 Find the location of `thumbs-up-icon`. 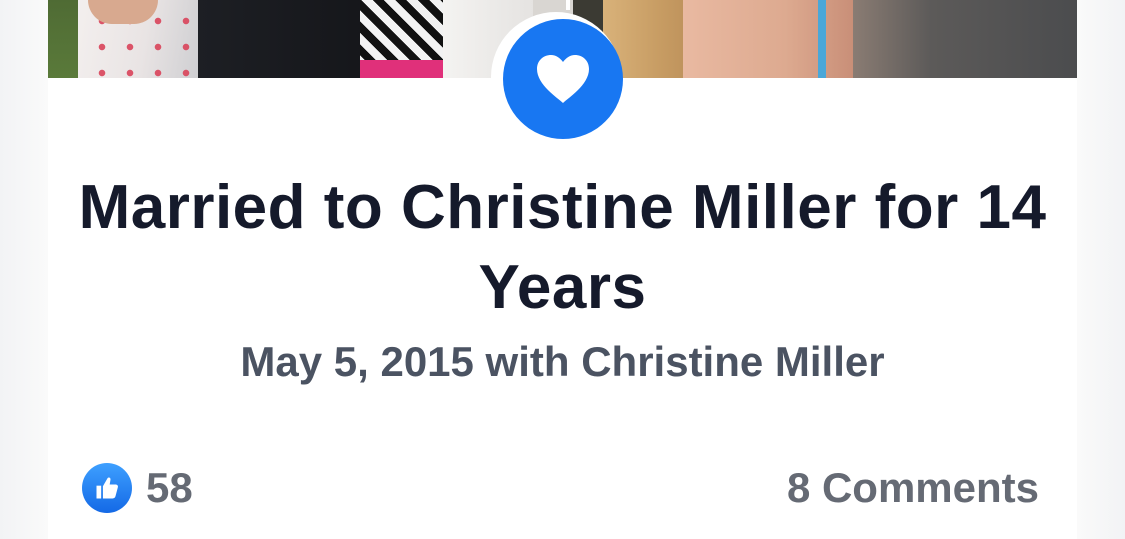

thumbs-up-icon is located at coordinates (107, 488).